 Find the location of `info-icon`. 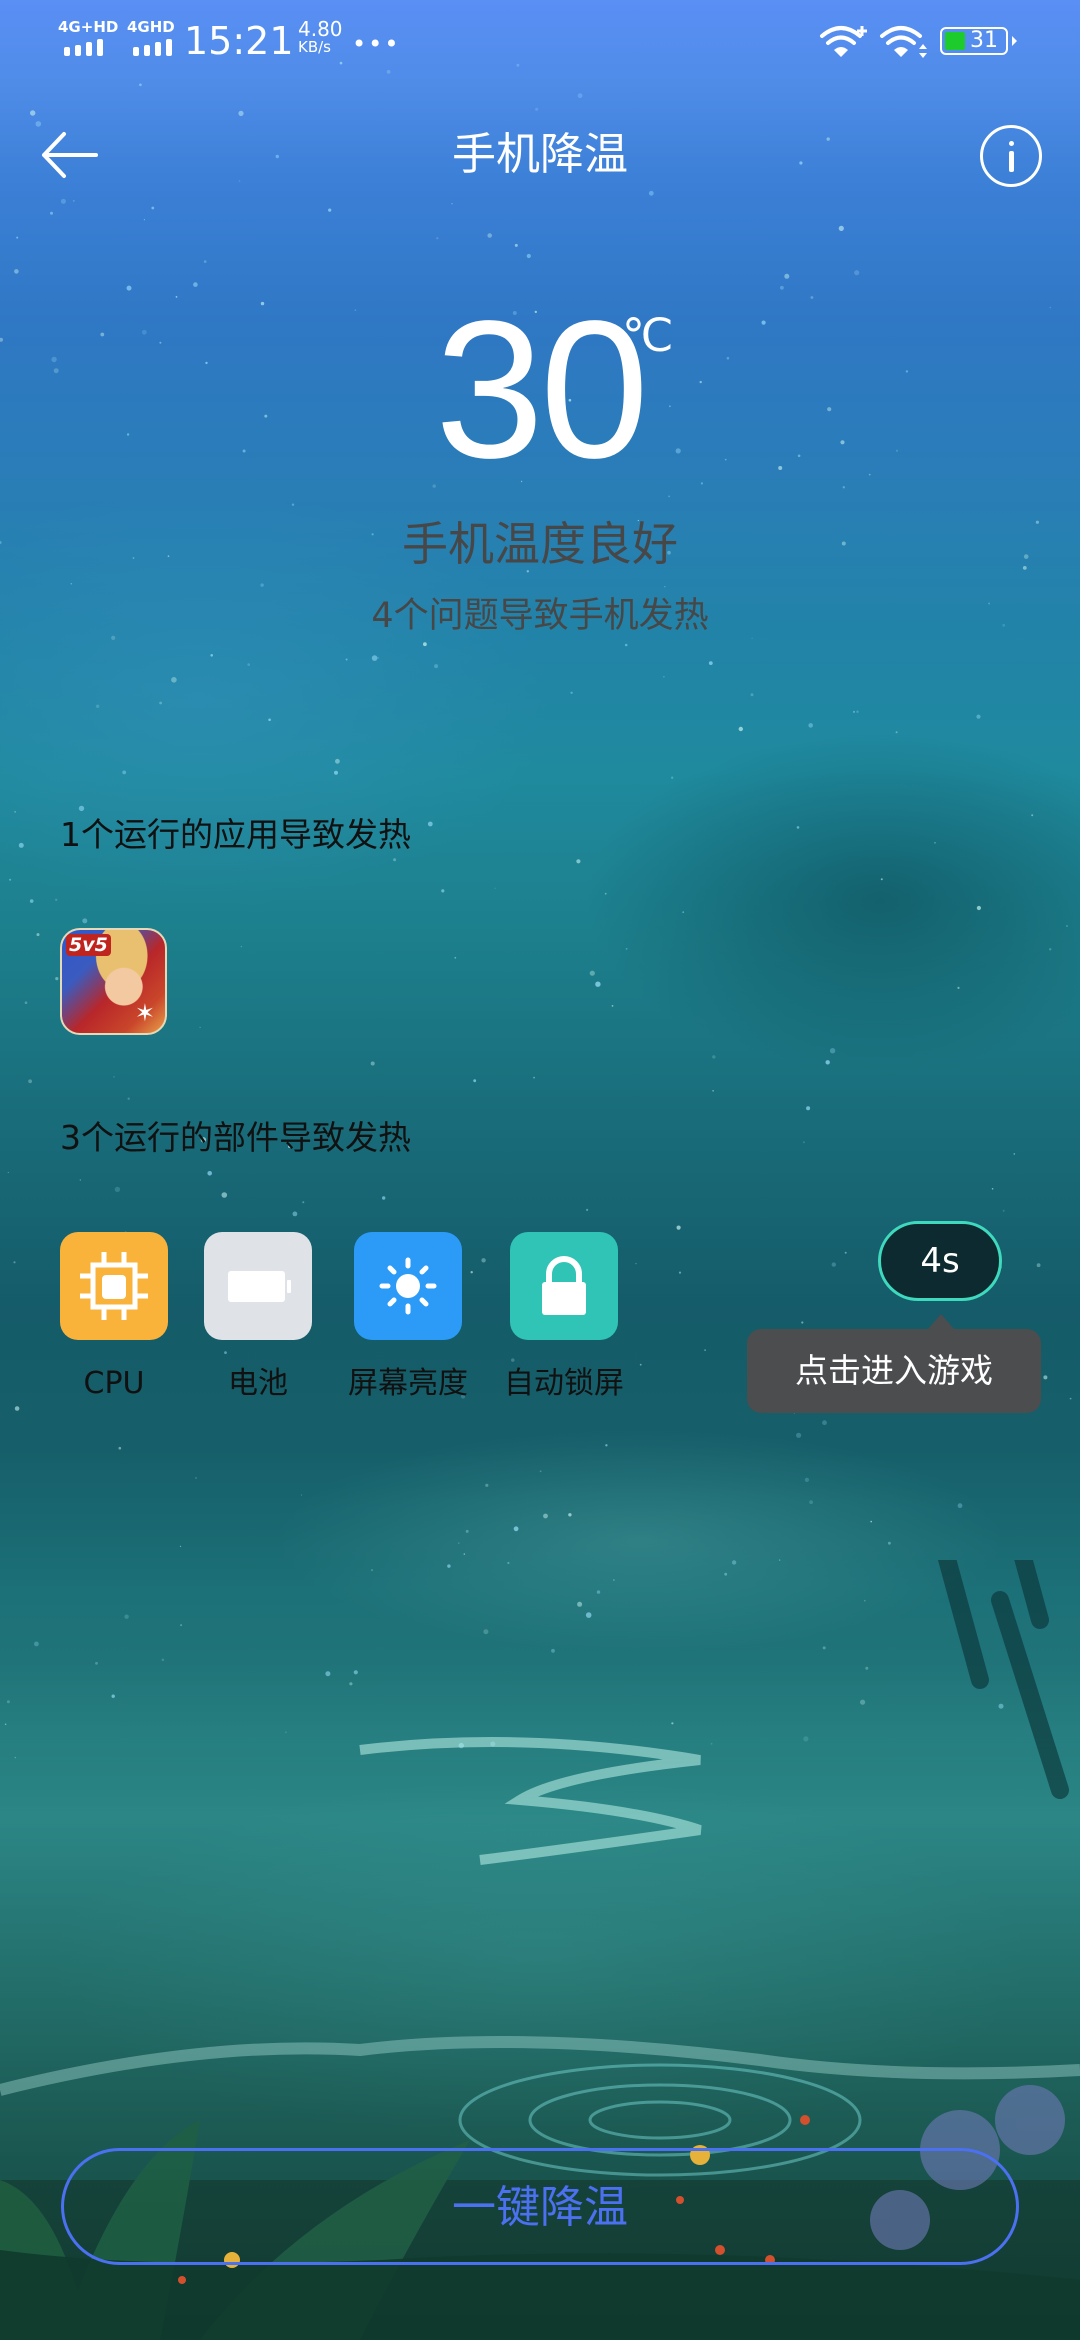

info-icon is located at coordinates (1011, 156).